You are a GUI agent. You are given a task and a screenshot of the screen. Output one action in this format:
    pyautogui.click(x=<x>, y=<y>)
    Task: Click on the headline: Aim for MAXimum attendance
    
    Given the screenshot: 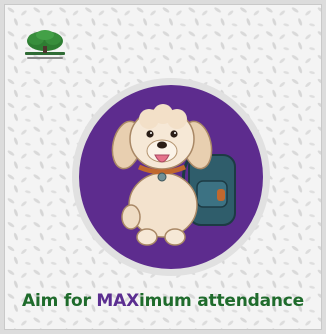 What is the action you would take?
    pyautogui.click(x=163, y=301)
    